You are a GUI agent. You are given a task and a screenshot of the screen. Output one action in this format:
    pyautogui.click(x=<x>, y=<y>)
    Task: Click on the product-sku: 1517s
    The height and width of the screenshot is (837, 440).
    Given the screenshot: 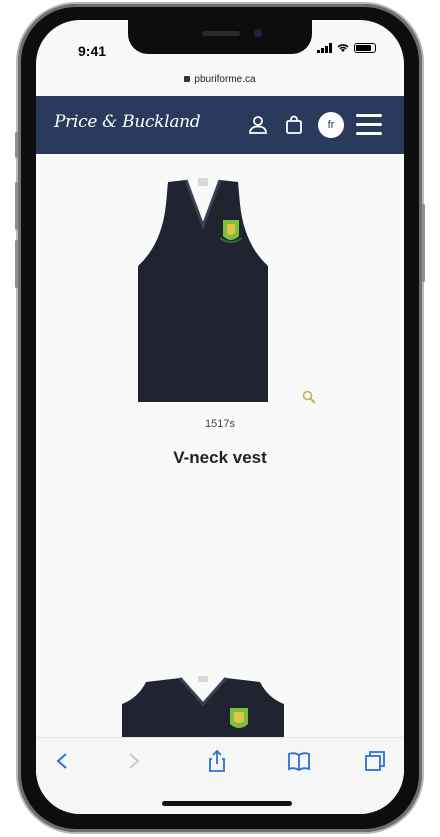 What is the action you would take?
    pyautogui.click(x=220, y=424)
    